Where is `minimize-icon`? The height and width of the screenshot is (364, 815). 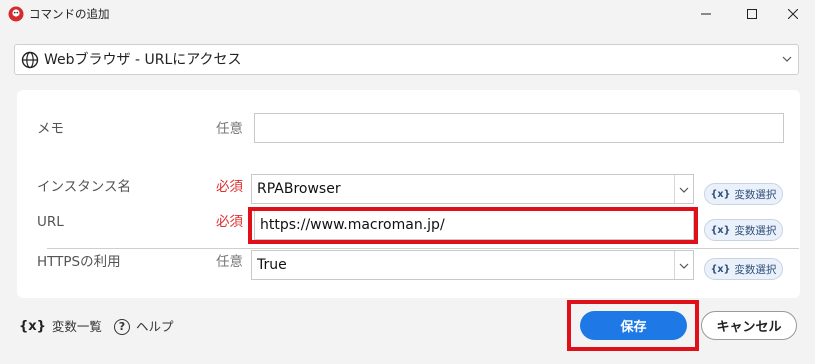 minimize-icon is located at coordinates (706, 14).